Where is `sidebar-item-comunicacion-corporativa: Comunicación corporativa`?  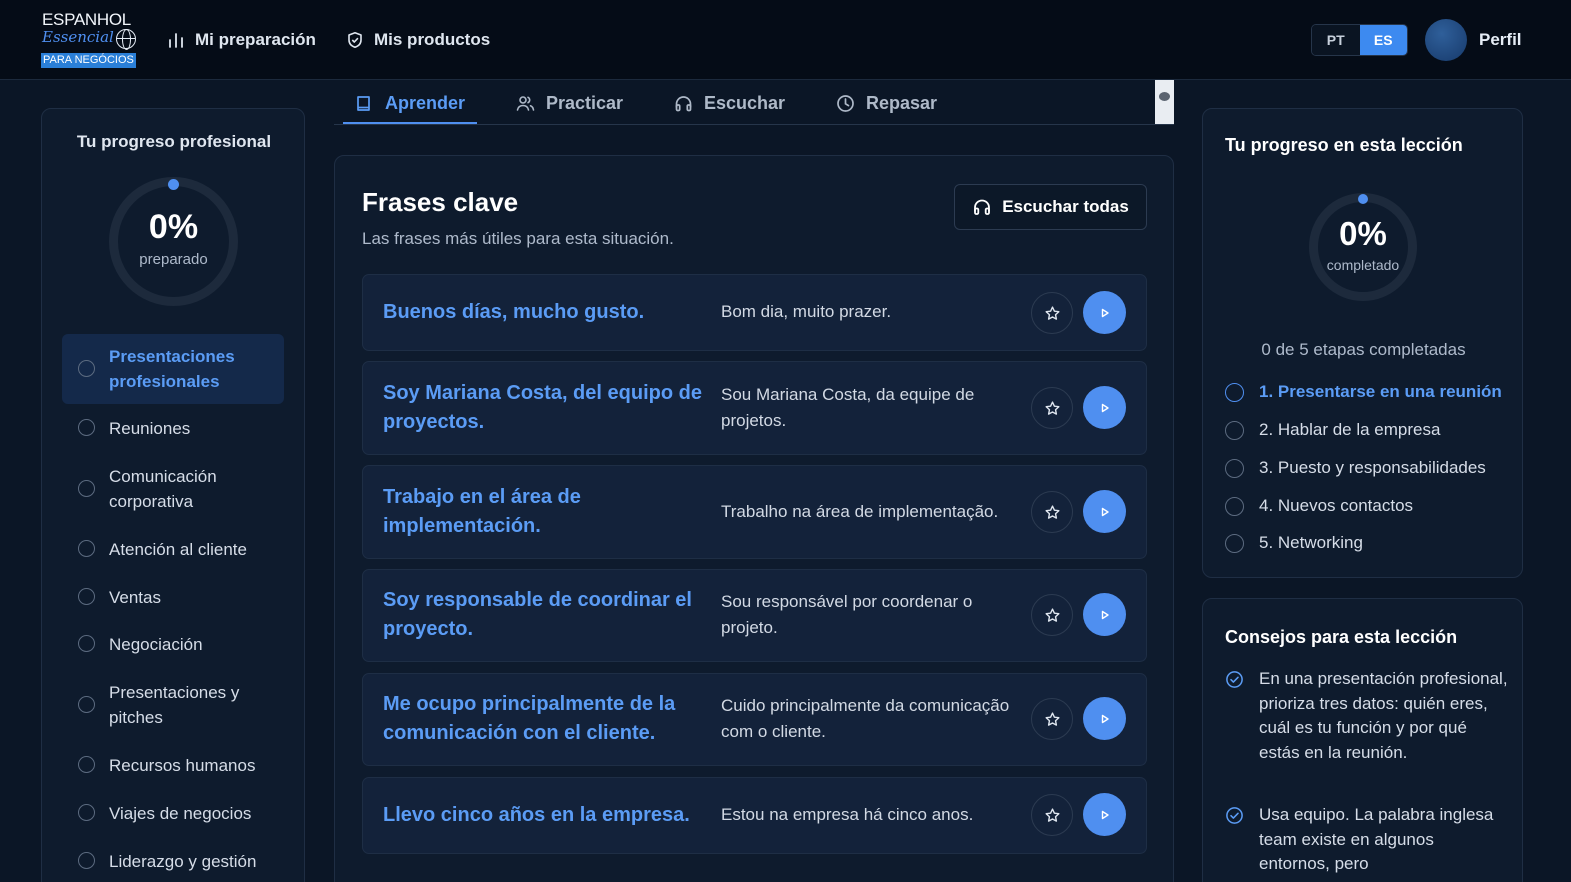 sidebar-item-comunicacion-corporativa: Comunicación corporativa is located at coordinates (173, 489).